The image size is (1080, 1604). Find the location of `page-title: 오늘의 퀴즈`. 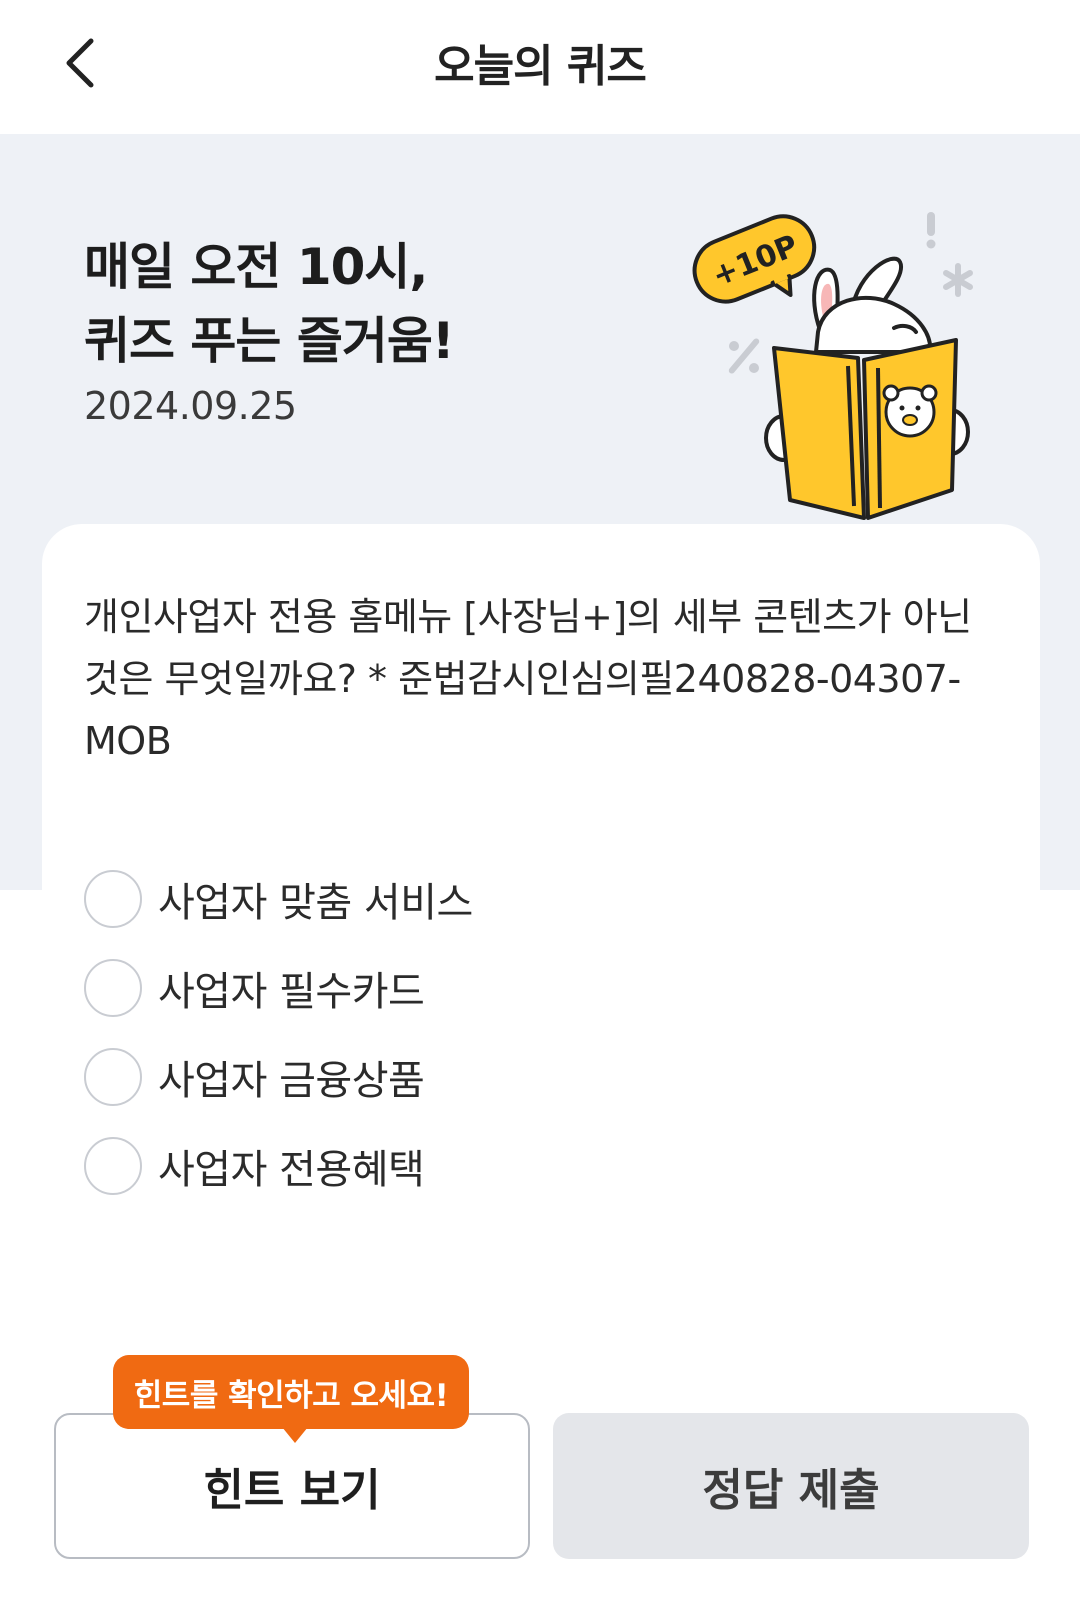

page-title: 오늘의 퀴즈 is located at coordinates (540, 66).